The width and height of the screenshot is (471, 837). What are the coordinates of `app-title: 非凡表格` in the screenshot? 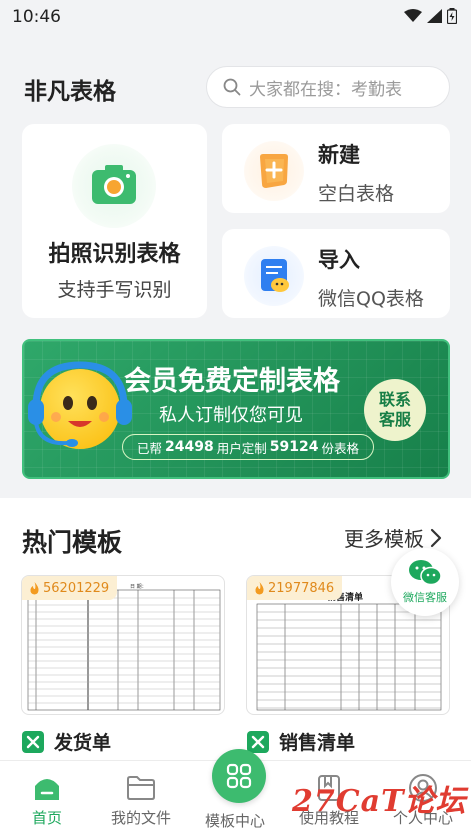 It's located at (70, 92).